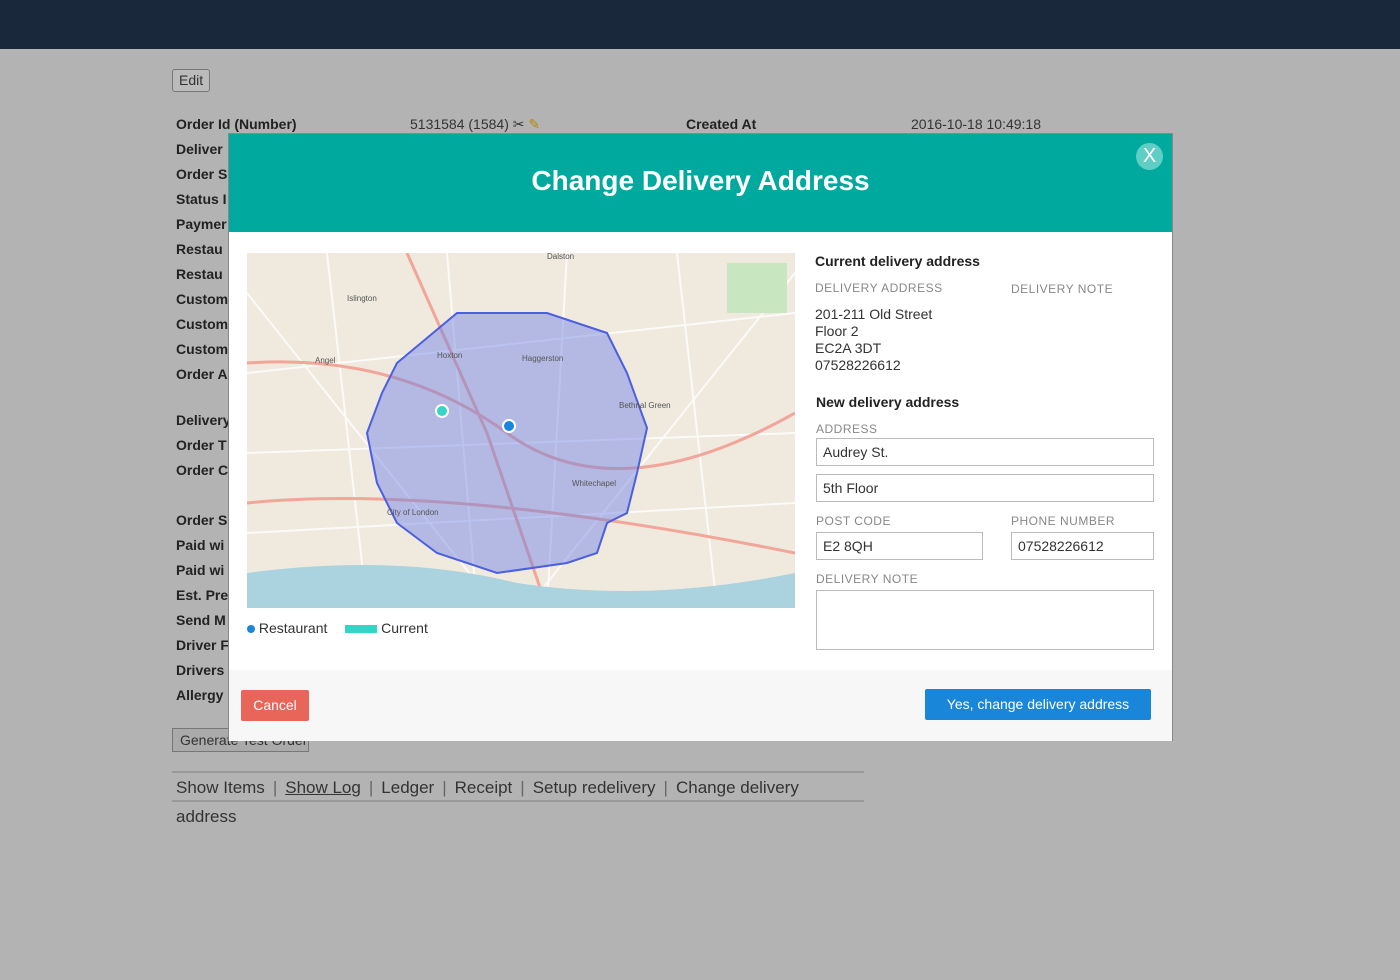 This screenshot has height=980, width=1400. Describe the element at coordinates (202, 595) in the screenshot. I see `order-field-label: Est. Pre` at that location.